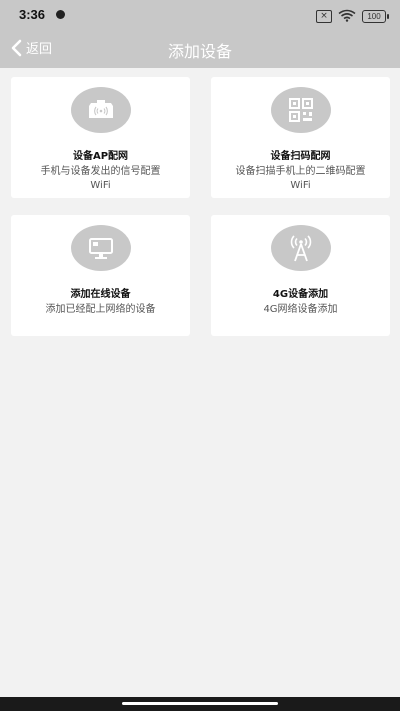 The image size is (400, 711). I want to click on status-bar: 3:36 × 100, so click(200, 15).